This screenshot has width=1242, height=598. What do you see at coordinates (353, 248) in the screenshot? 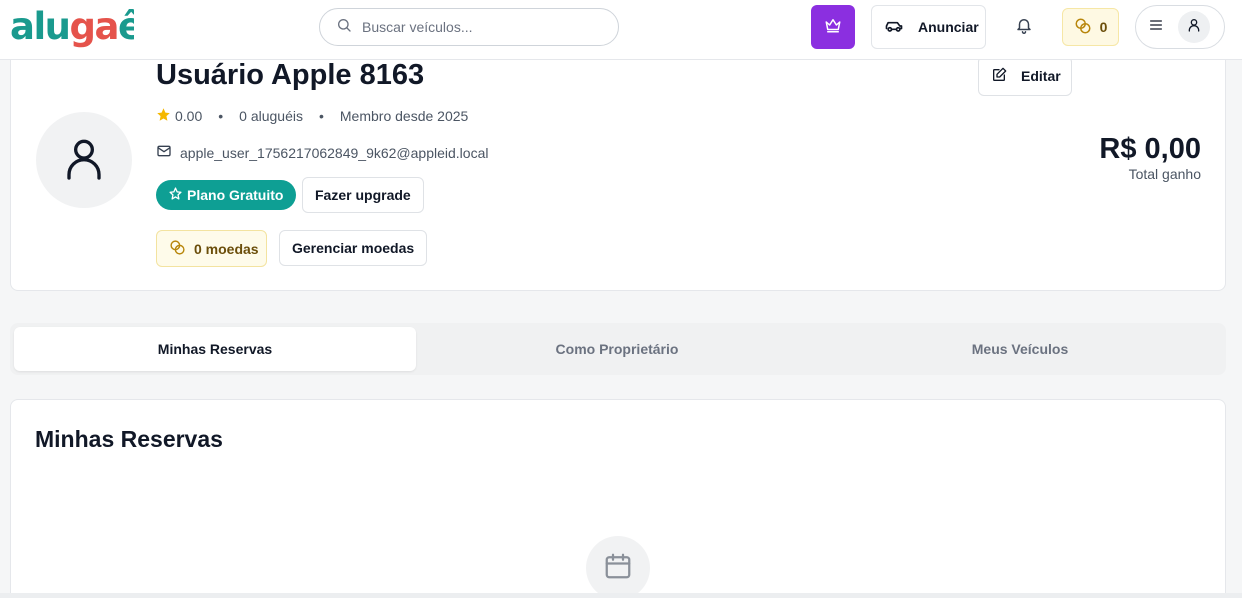
I see `manage-coins-button: Gerenciar moedas` at bounding box center [353, 248].